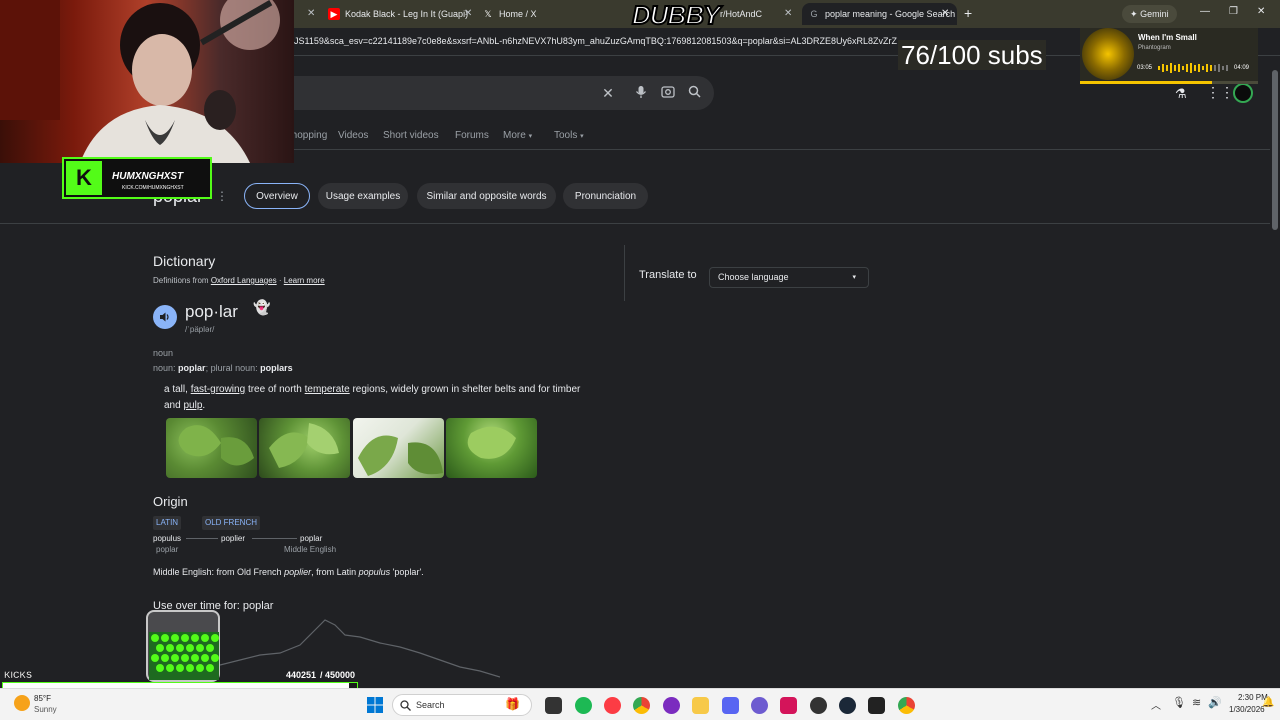  I want to click on chrome-active-icon, so click(906, 705).